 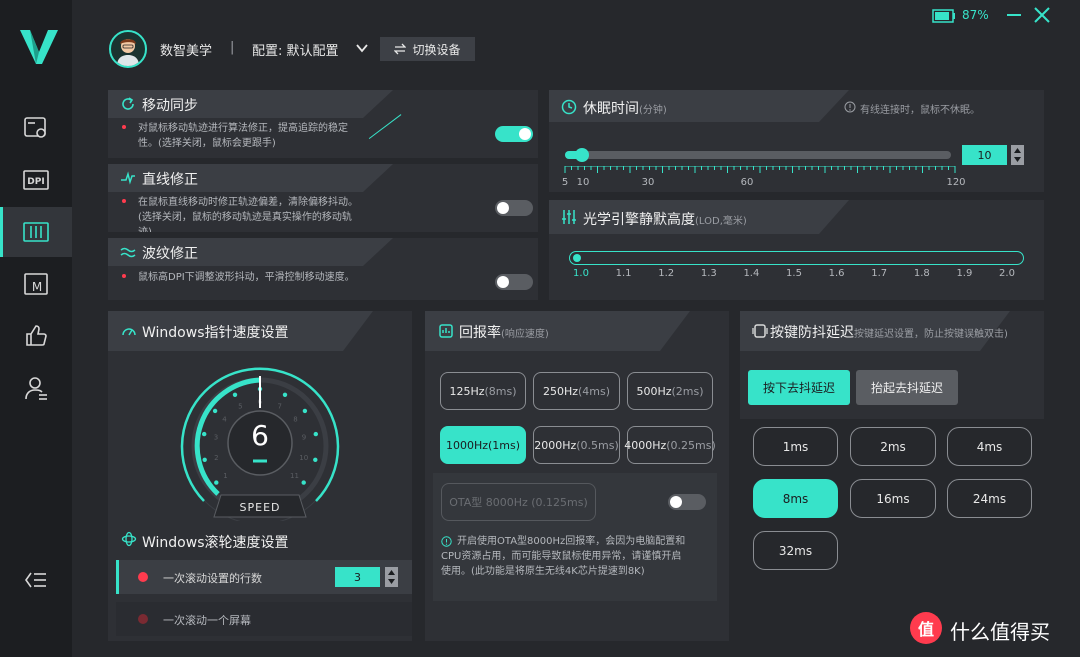 What do you see at coordinates (264, 577) in the screenshot?
I see `wheel-lines-row: 一次滚动设置的行数 3` at bounding box center [264, 577].